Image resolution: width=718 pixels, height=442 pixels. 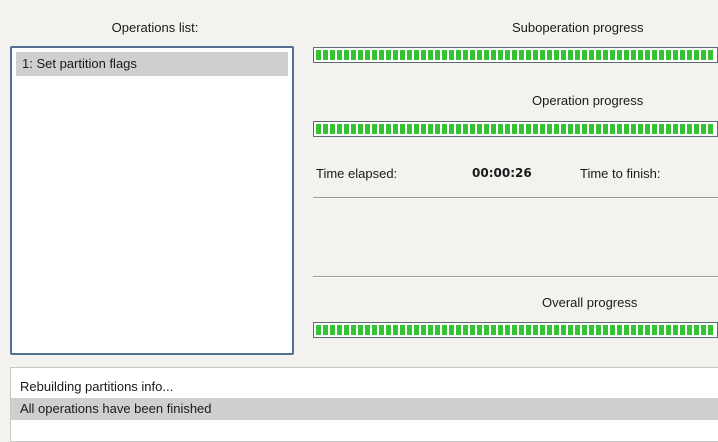 I want to click on suboperation-progress-fill, so click(x=515, y=55).